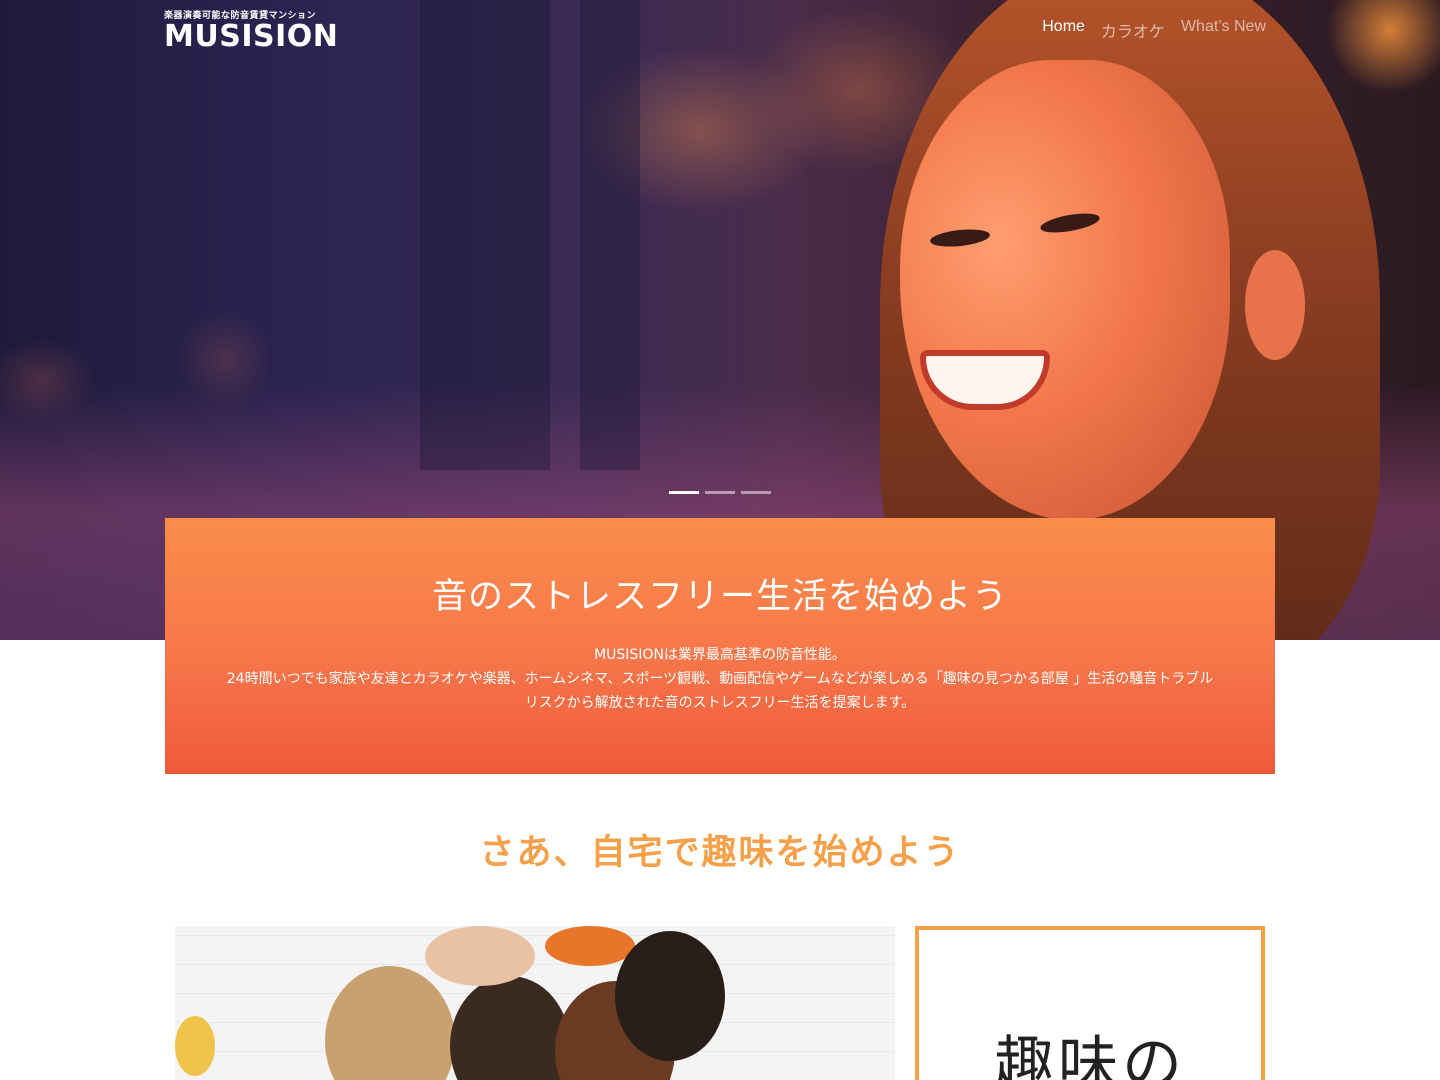  Describe the element at coordinates (1090, 1003) in the screenshot. I see `hobby-frame-box: 趣味の` at that location.